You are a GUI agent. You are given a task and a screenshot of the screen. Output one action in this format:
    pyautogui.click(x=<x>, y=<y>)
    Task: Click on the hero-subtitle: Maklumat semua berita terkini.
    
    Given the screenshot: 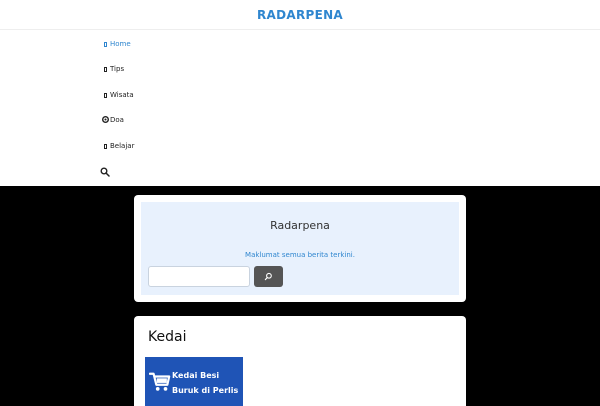 What is the action you would take?
    pyautogui.click(x=300, y=255)
    